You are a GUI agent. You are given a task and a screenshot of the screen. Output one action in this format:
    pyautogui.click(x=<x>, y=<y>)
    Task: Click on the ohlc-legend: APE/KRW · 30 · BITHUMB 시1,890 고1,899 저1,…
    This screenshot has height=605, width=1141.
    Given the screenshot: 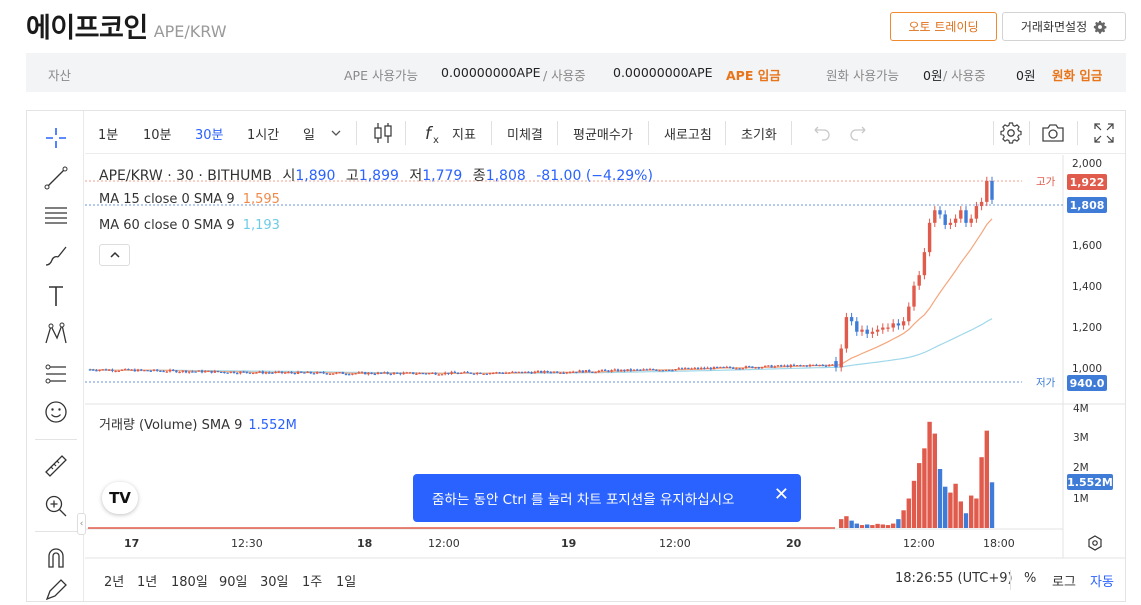 What is the action you would take?
    pyautogui.click(x=376, y=175)
    